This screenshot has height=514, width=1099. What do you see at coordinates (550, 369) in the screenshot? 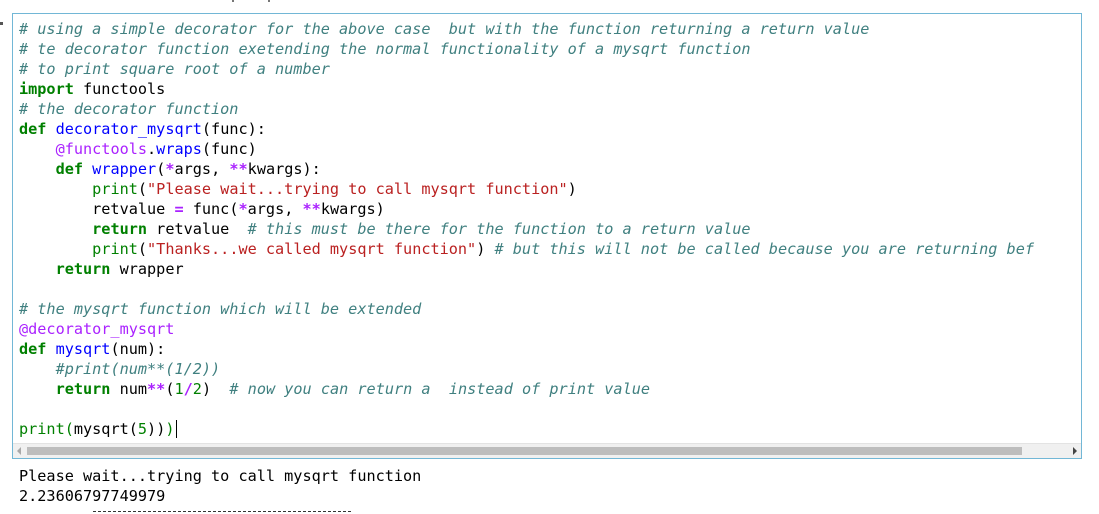
I see `code-line: #print(num**(1/2))` at bounding box center [550, 369].